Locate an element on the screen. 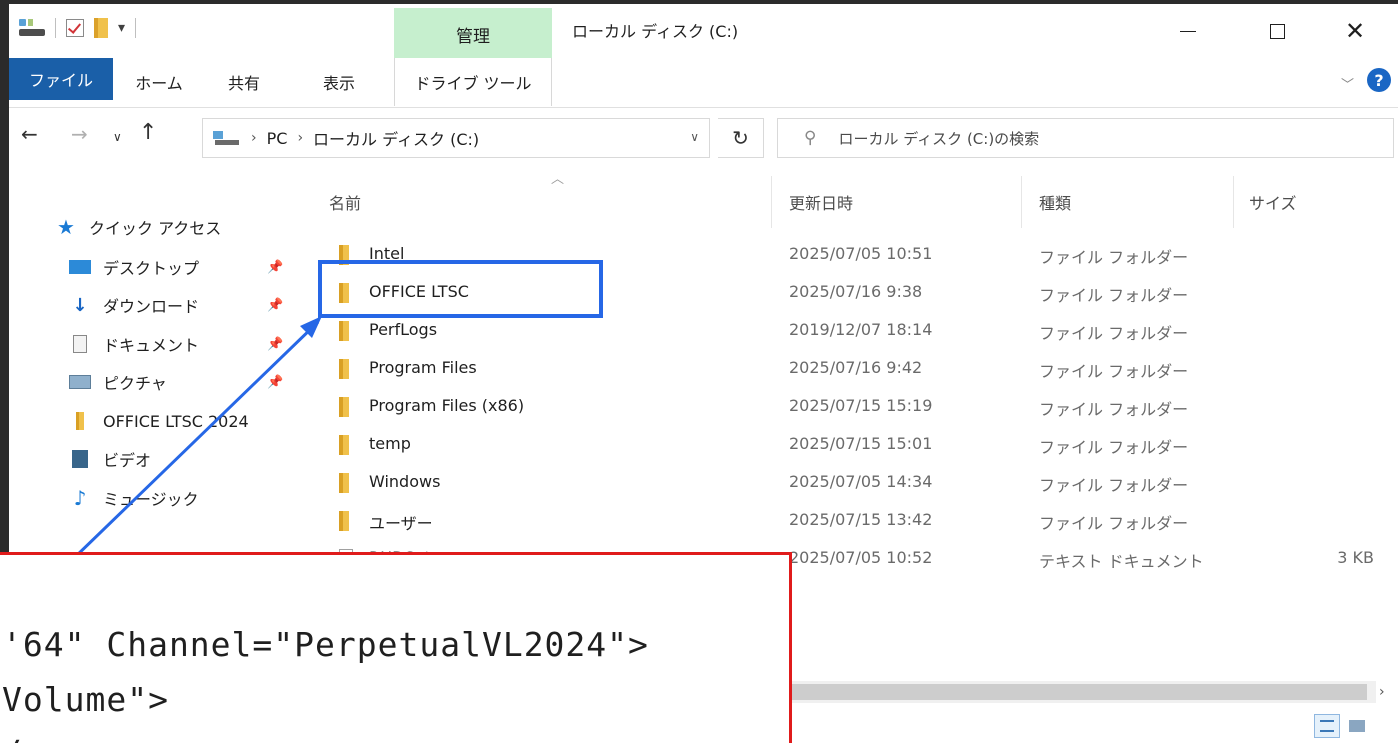 The width and height of the screenshot is (1398, 743). tab-share: 共有 is located at coordinates (244, 82).